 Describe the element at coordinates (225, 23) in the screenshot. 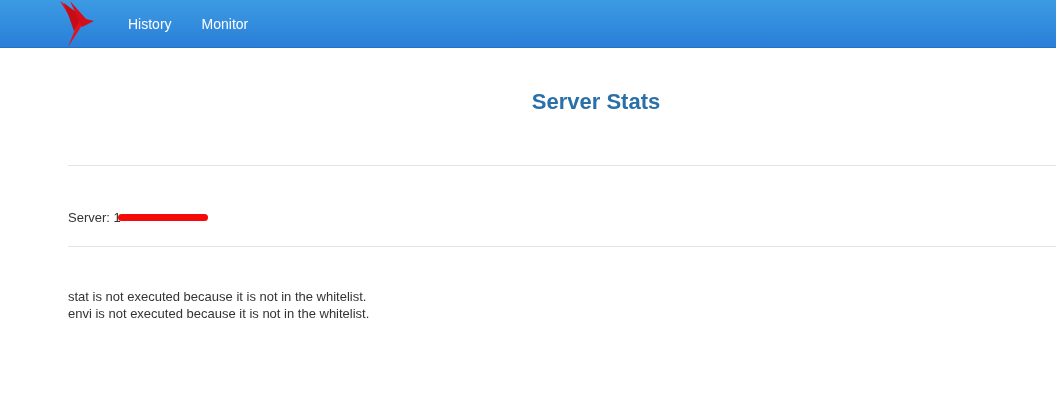

I see `nav-link: Monitor` at that location.